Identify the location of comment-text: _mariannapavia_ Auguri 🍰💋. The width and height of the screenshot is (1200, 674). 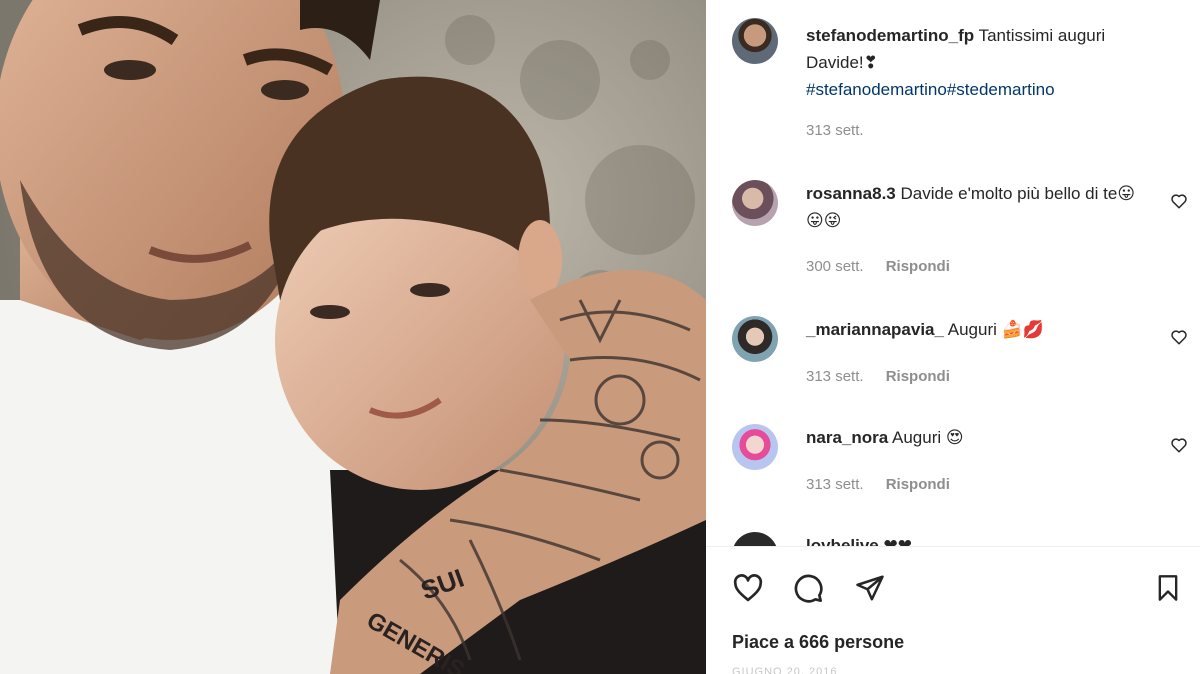
(971, 329).